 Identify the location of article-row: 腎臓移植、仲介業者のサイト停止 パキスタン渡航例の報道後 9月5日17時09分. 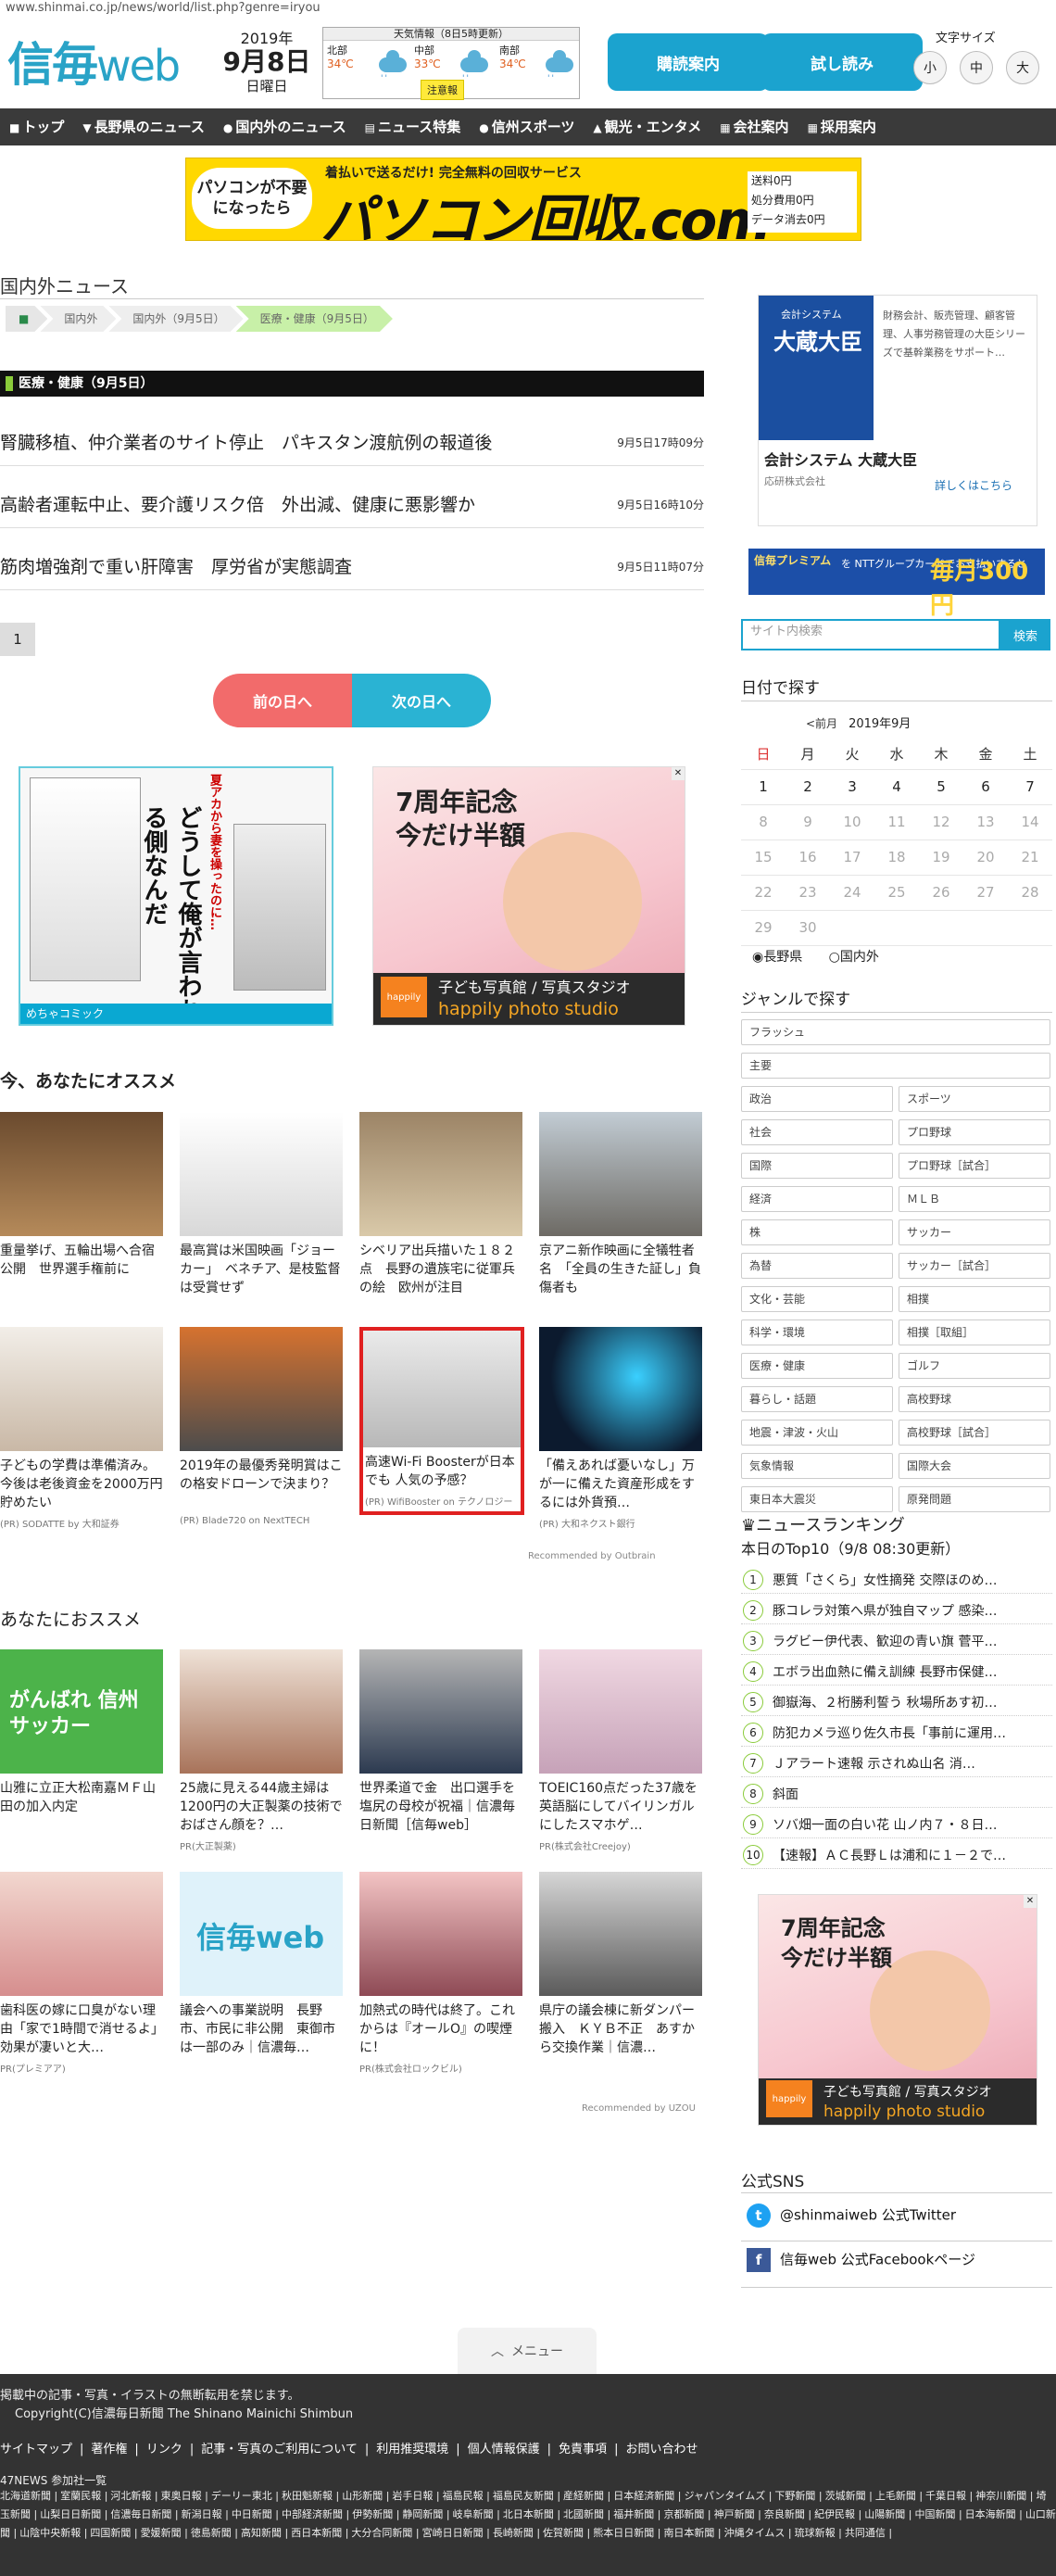
(352, 444).